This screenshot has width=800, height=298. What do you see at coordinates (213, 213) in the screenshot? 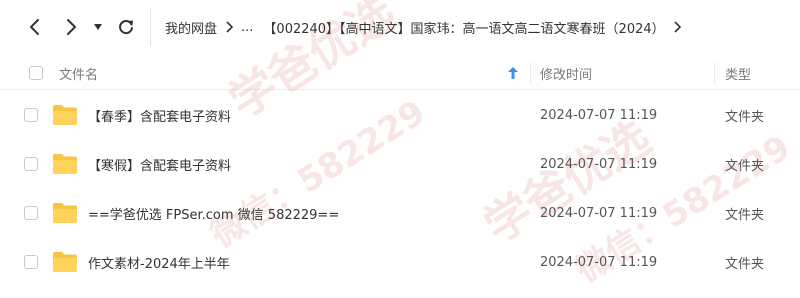
I see `file-name: ==学爸优选 FPSer.com 微信 582229==` at bounding box center [213, 213].